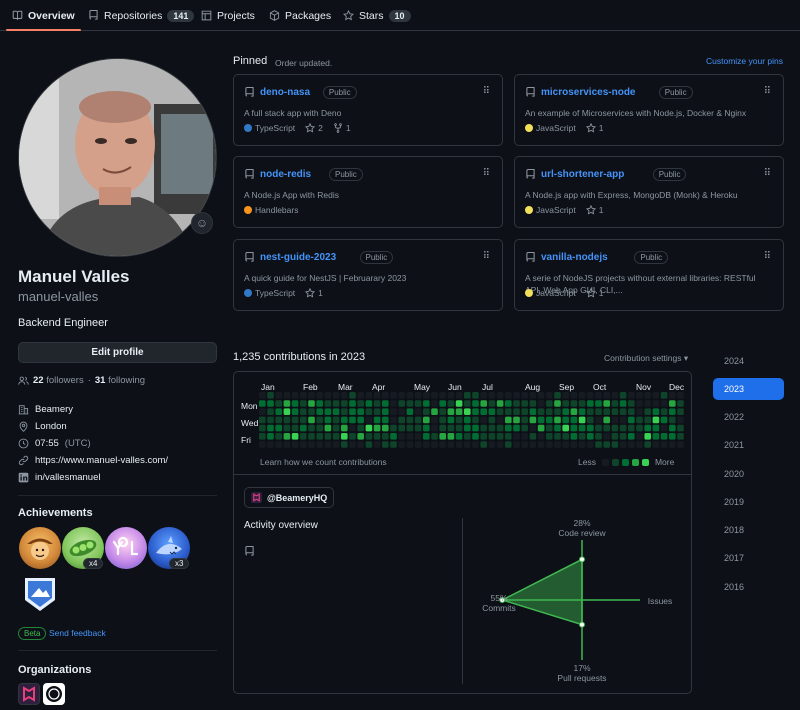 Image resolution: width=800 pixels, height=710 pixels. Describe the element at coordinates (77, 633) in the screenshot. I see `send-feedback-link: Send feedback` at that location.